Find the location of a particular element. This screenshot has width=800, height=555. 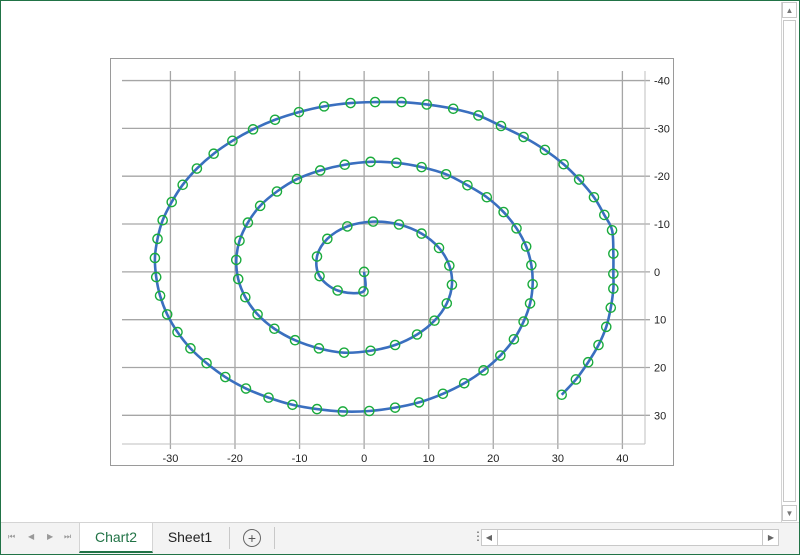

x-tick-label: -10 is located at coordinates (300, 459).